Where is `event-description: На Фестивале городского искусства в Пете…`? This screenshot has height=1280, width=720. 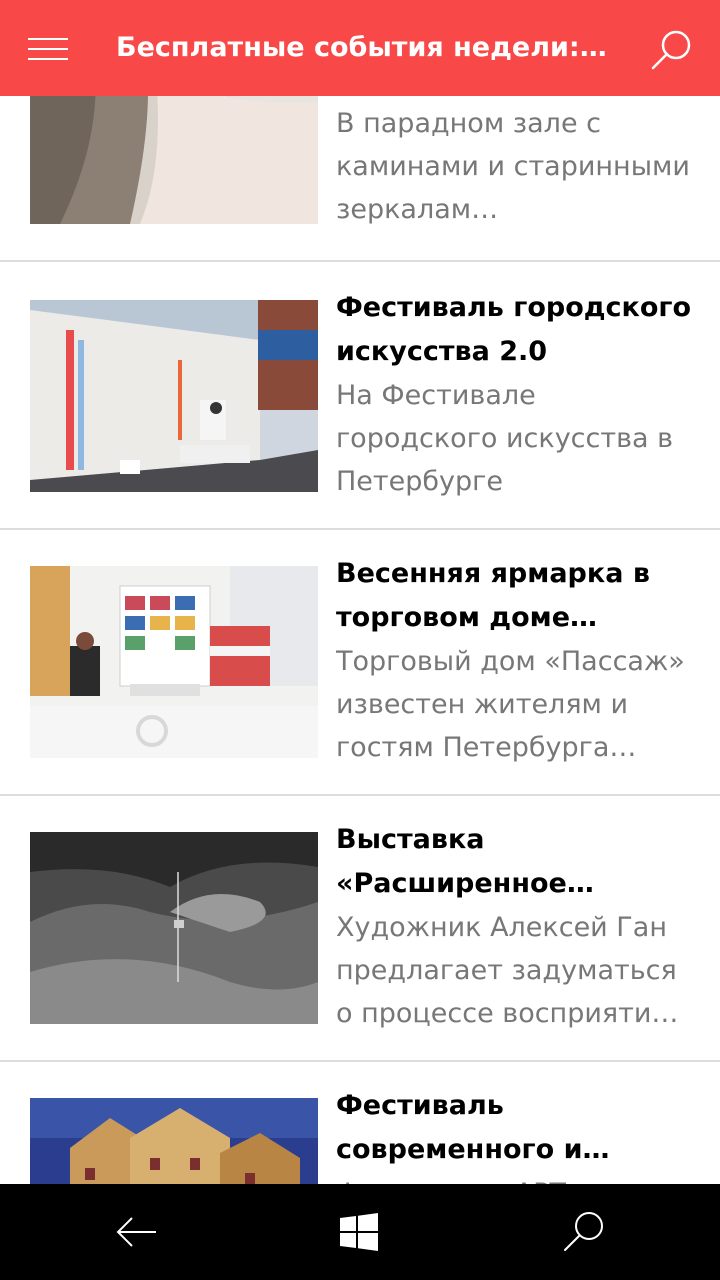 event-description: На Фестивале городского искусства в Пете… is located at coordinates (505, 438).